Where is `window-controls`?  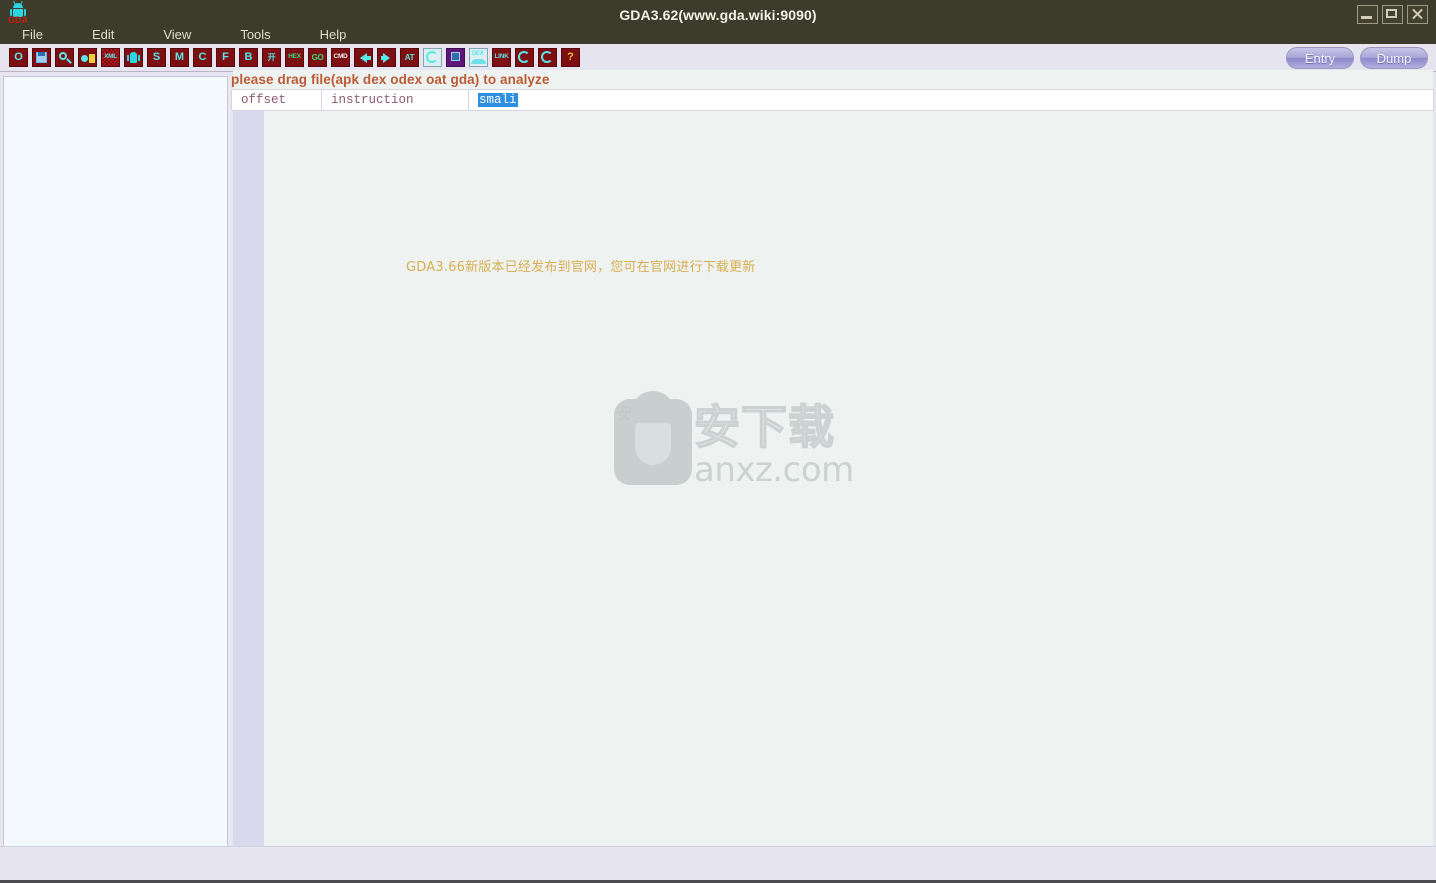 window-controls is located at coordinates (1392, 14).